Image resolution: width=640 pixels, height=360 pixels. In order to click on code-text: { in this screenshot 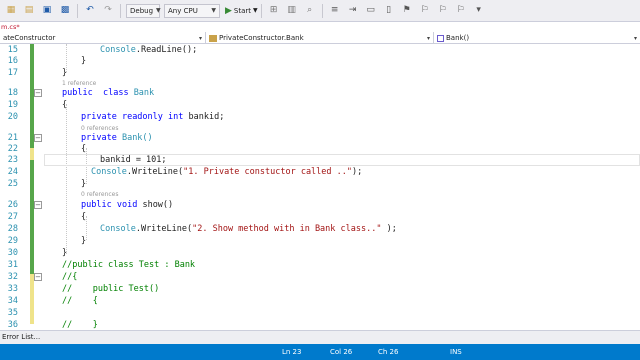, I will do `click(84, 217)`.